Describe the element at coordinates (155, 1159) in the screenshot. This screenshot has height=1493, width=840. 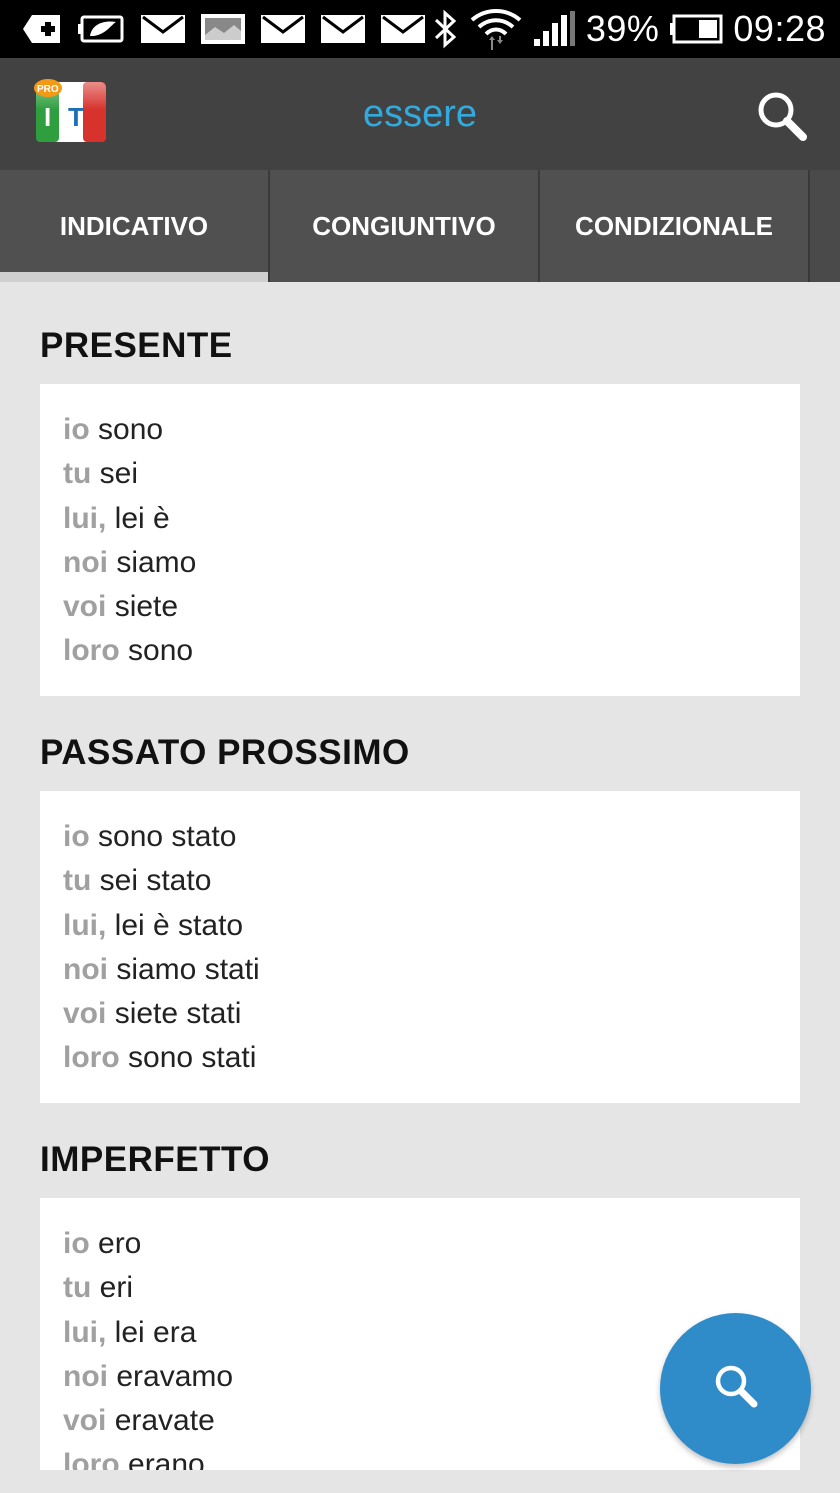
I see `section-title-imperfetto: IMPERFETTO` at that location.